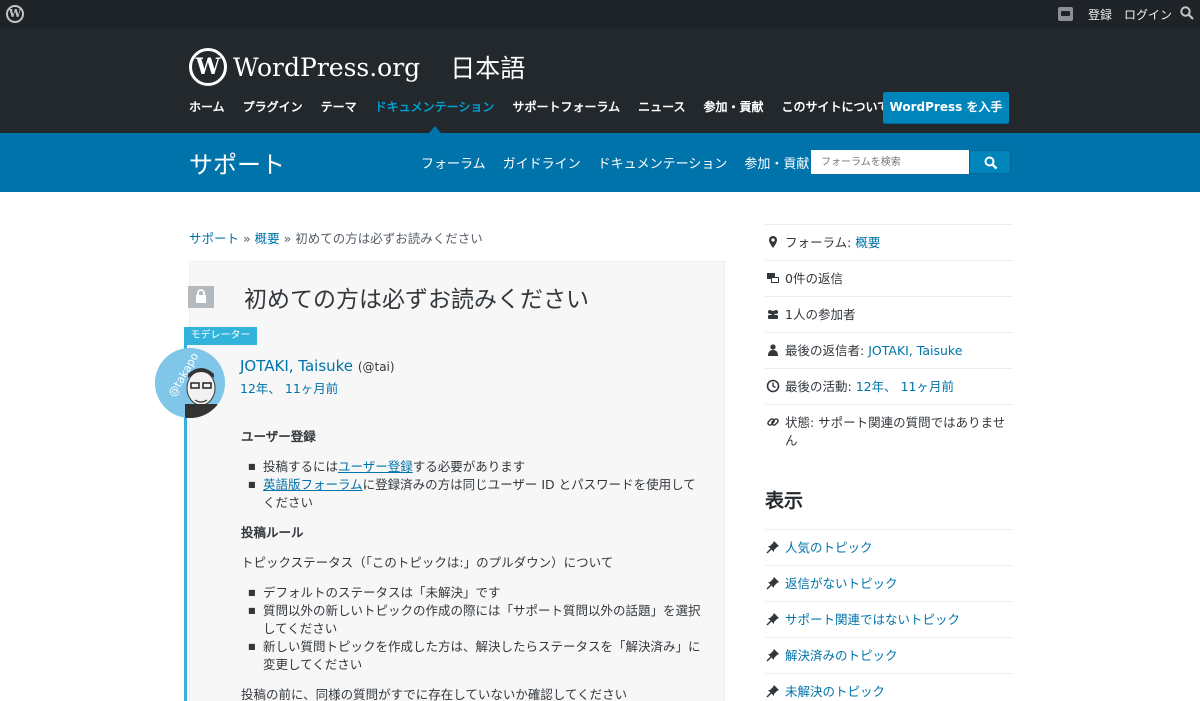 The width and height of the screenshot is (1200, 701). What do you see at coordinates (201, 297) in the screenshot?
I see `lock-icon` at bounding box center [201, 297].